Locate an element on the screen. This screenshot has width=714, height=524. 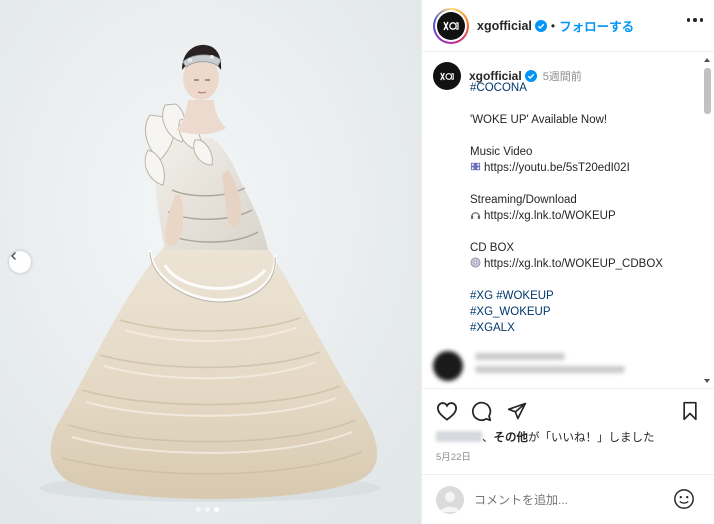
likes-suffix: 、 is located at coordinates (488, 438).